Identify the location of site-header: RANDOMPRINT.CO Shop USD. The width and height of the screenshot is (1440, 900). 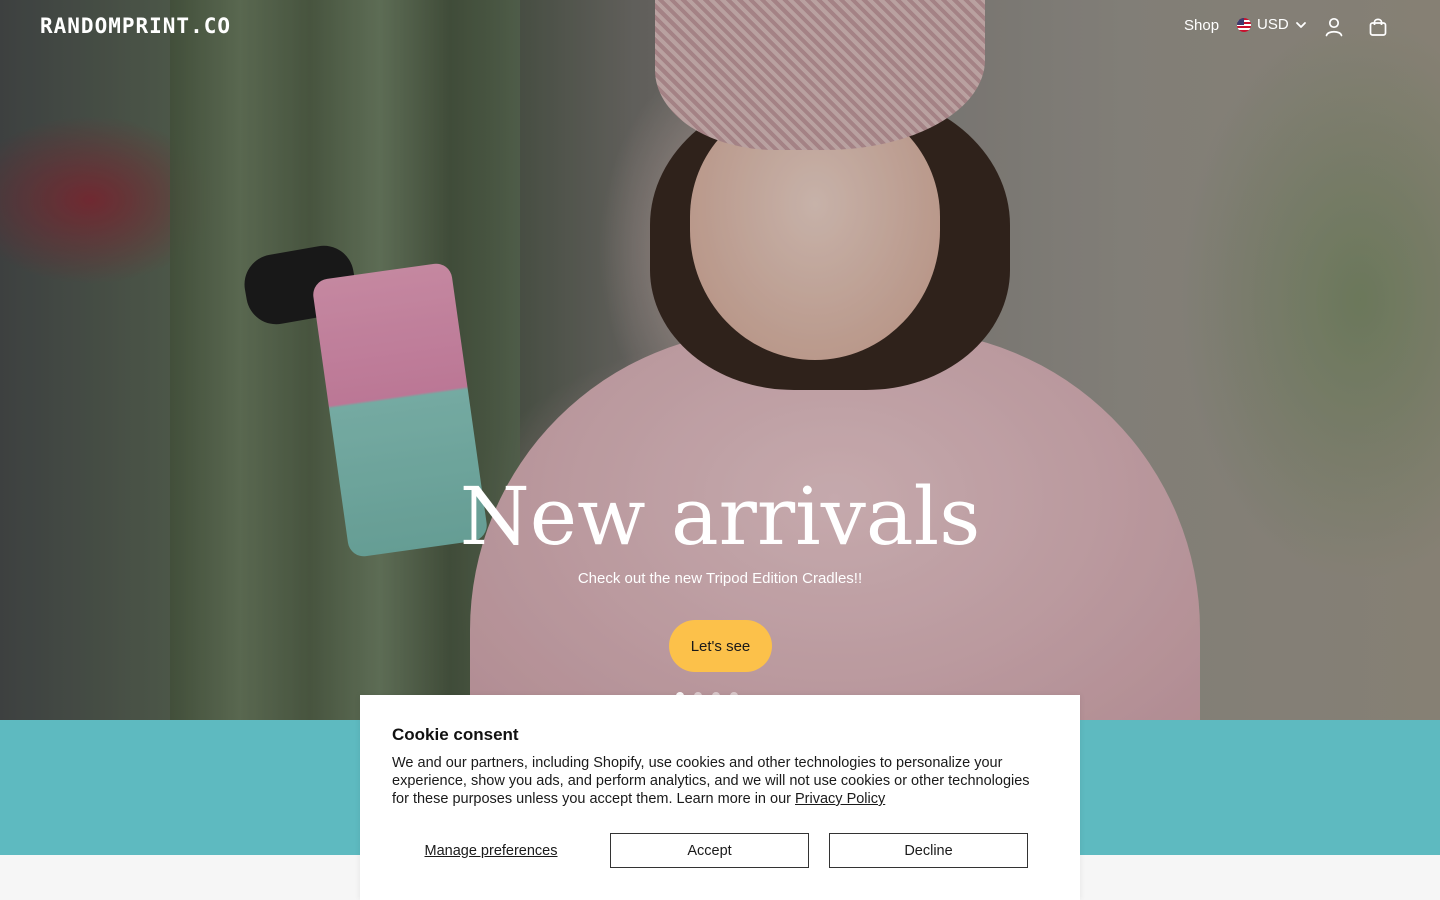
(720, 27).